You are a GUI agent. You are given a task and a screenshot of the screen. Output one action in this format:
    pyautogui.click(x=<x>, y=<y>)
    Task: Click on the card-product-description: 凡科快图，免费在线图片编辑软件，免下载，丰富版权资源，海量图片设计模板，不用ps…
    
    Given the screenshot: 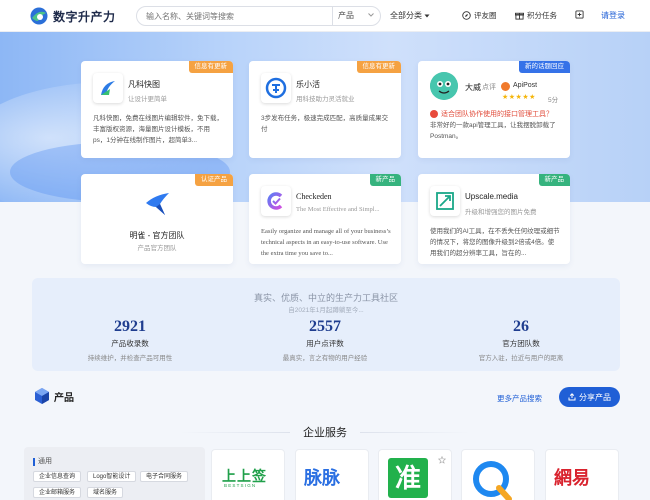 What is the action you would take?
    pyautogui.click(x=158, y=129)
    